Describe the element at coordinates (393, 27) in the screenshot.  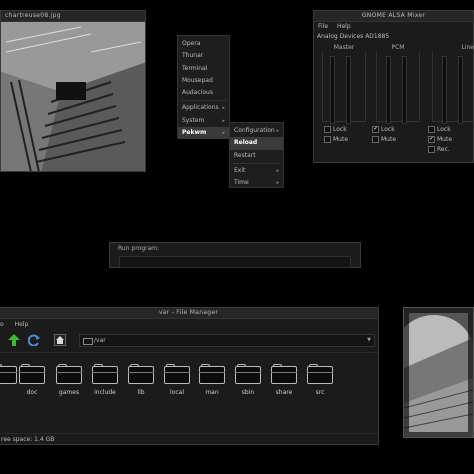
I see `mixer-menubar: File Help` at that location.